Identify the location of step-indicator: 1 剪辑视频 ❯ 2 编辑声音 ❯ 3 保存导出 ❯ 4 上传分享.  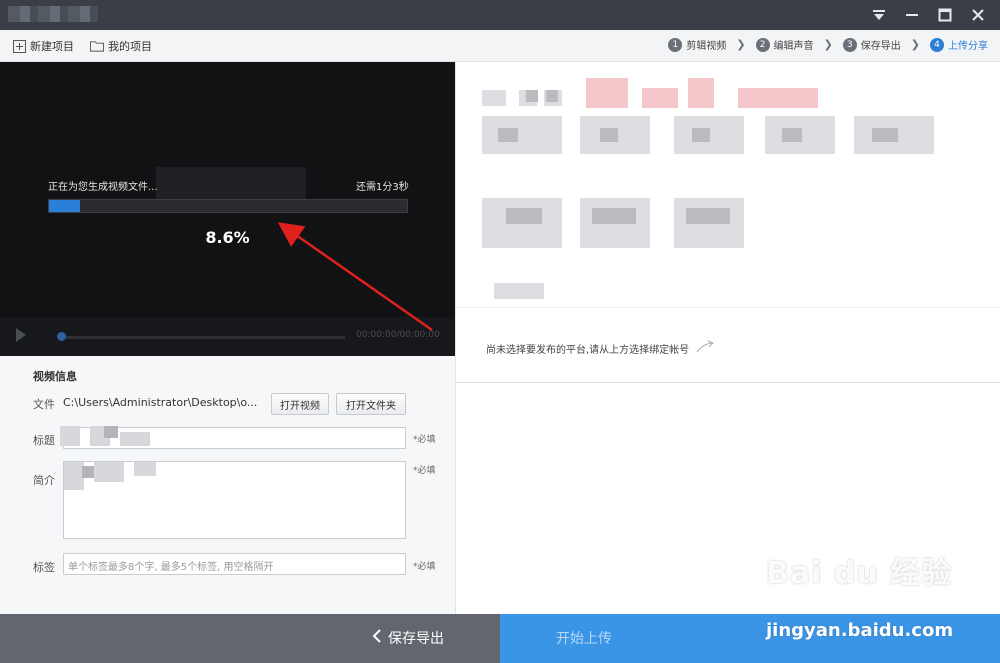
(828, 44).